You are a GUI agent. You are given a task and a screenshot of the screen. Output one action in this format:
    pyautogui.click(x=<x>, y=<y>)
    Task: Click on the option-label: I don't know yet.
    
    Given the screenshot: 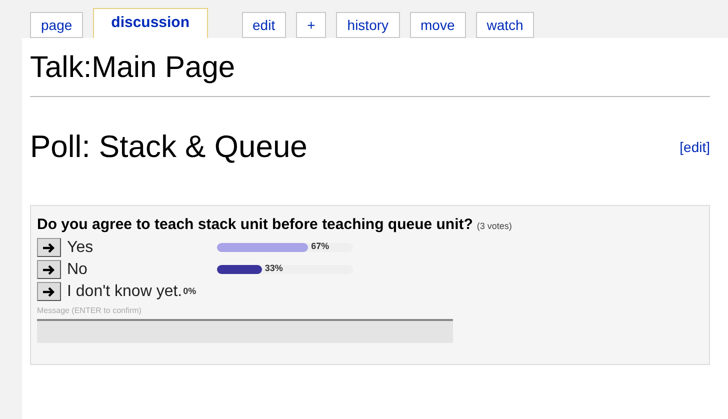 What is the action you would take?
    pyautogui.click(x=124, y=292)
    